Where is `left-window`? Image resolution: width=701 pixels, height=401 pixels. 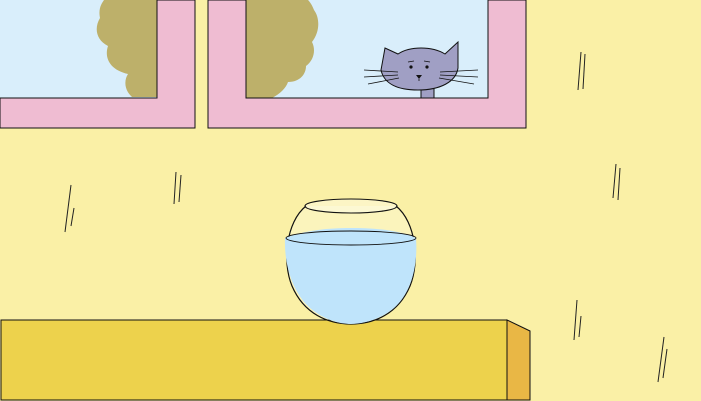 left-window is located at coordinates (98, 64).